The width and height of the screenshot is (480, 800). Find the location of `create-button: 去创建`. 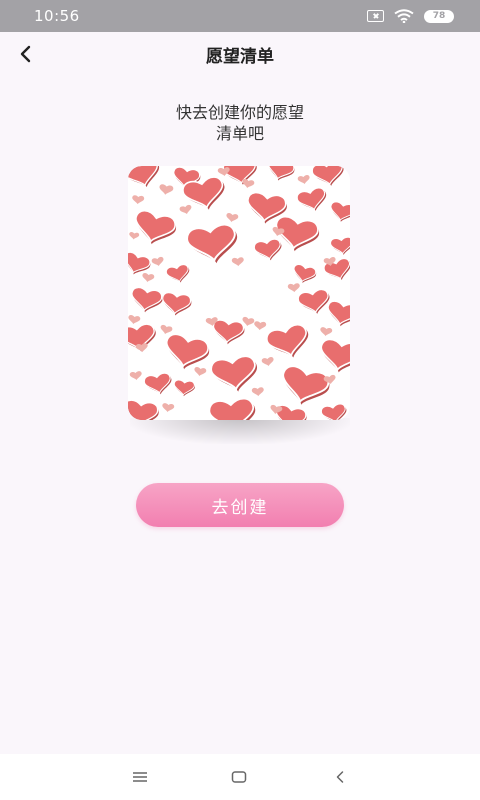

create-button: 去创建 is located at coordinates (240, 505).